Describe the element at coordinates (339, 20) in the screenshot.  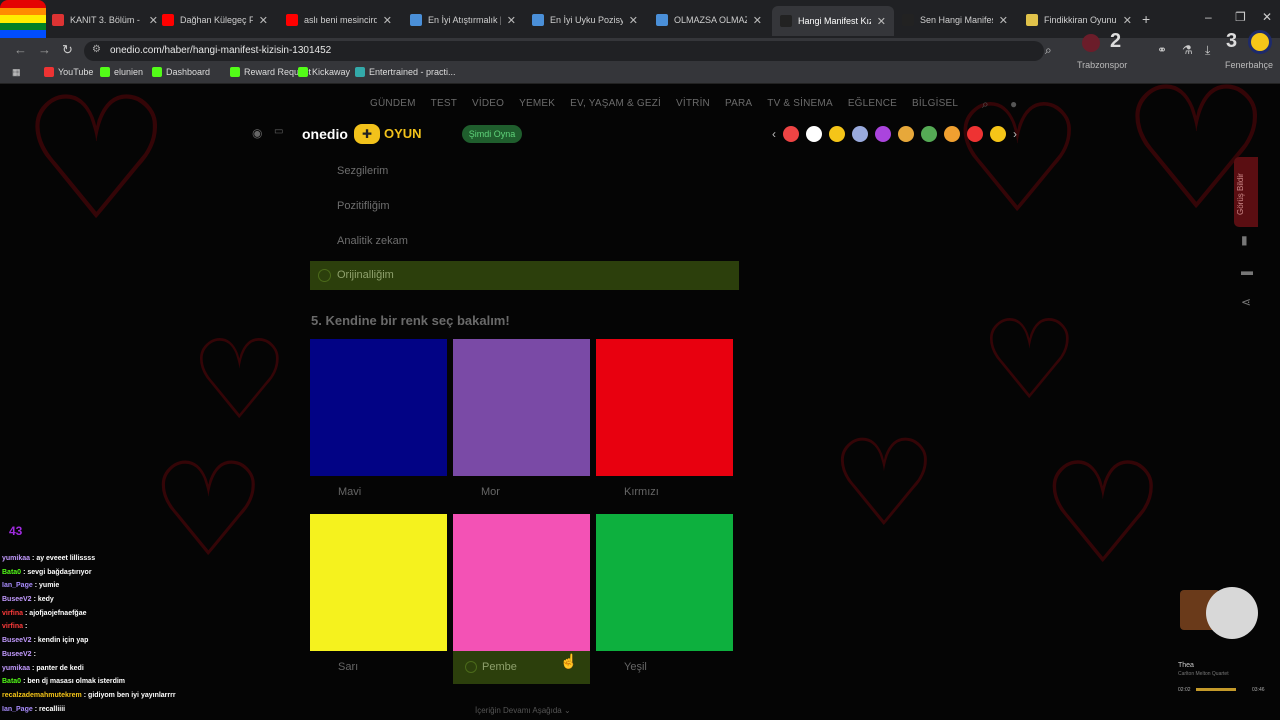
I see `browser-tab: aslı beni mesincirdan ✕` at that location.